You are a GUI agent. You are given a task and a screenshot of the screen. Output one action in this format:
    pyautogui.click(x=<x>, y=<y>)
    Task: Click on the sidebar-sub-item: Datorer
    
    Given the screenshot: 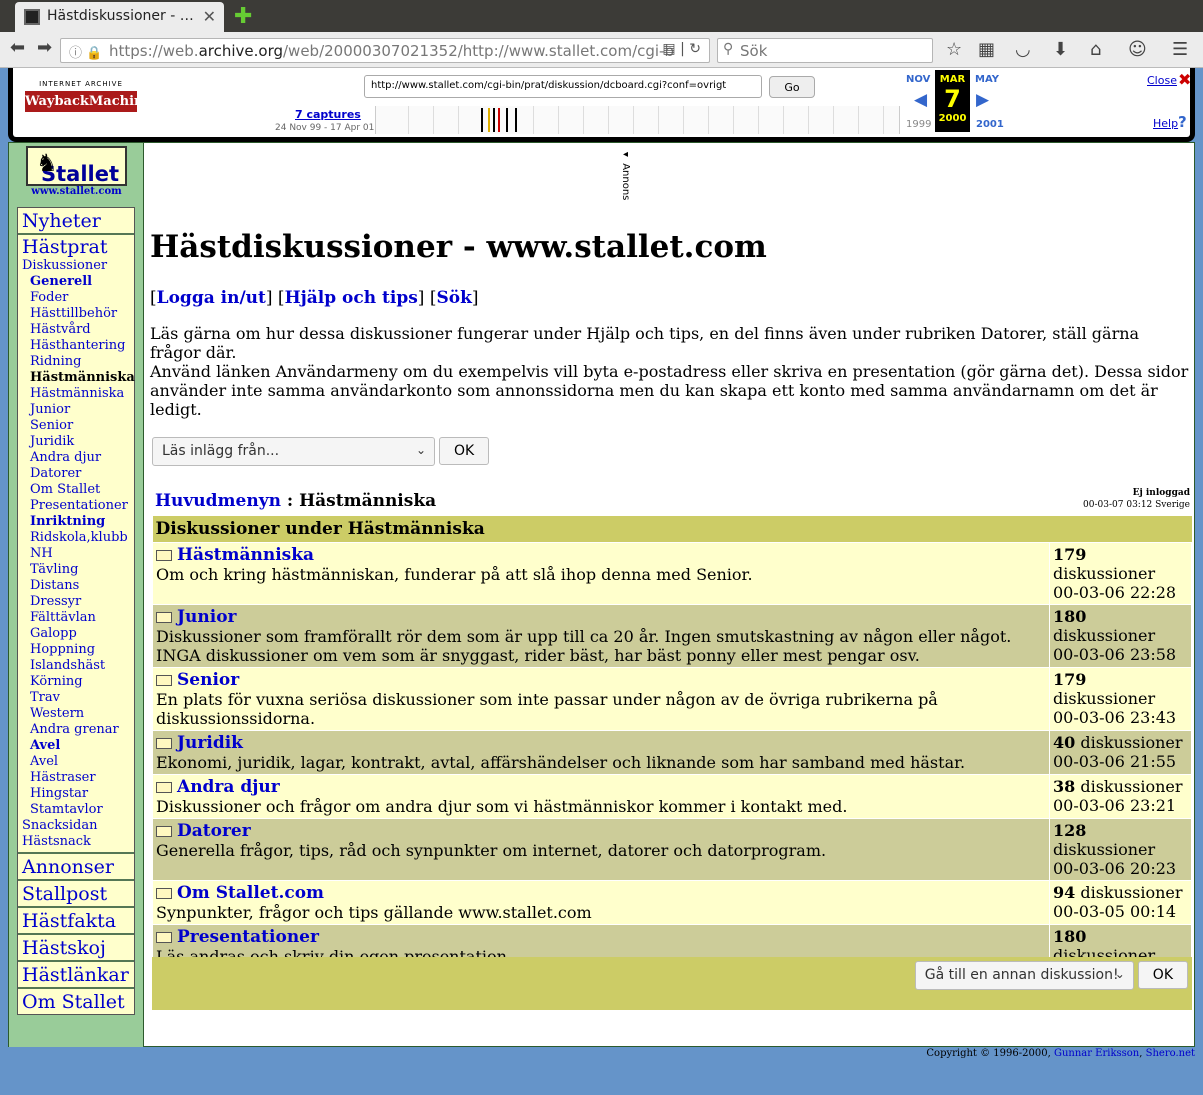 What is the action you would take?
    pyautogui.click(x=76, y=474)
    